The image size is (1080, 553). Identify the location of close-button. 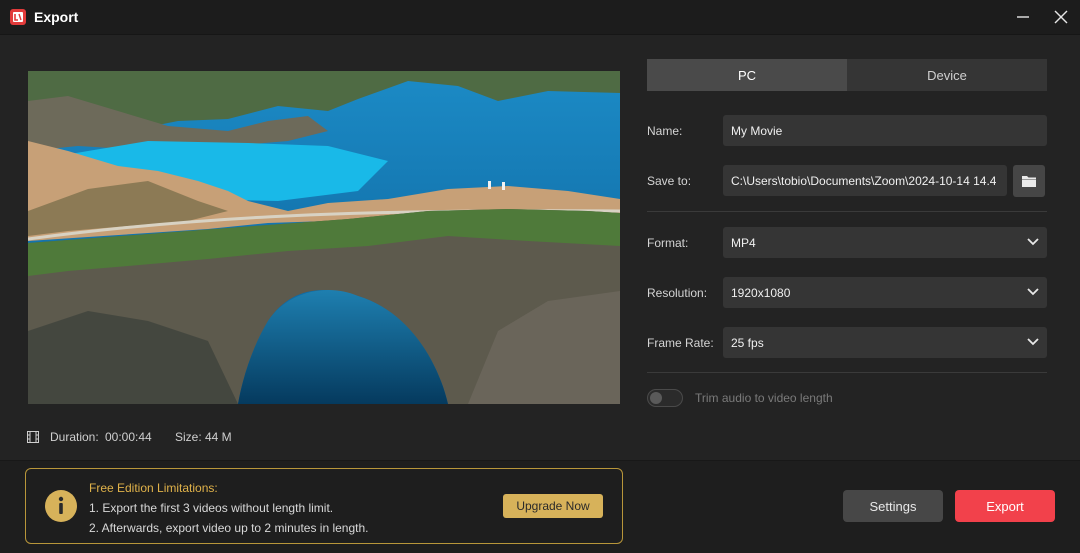
(1061, 17).